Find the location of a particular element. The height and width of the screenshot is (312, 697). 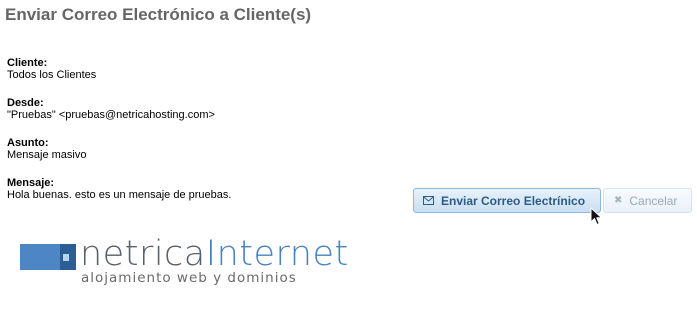

asunto-value: Mensaje masivo is located at coordinates (47, 155).